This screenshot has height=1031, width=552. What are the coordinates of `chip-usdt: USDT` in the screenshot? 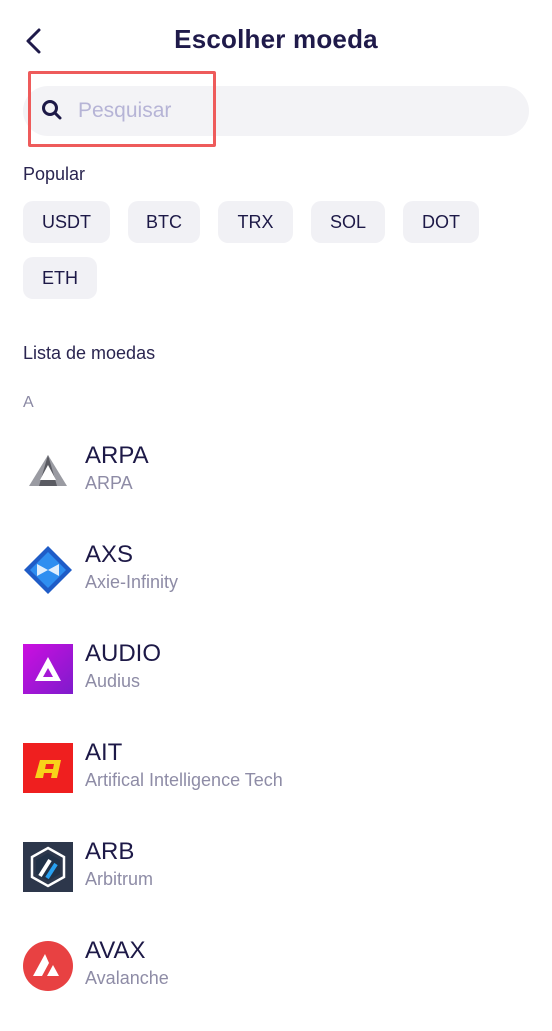 It's located at (66, 222).